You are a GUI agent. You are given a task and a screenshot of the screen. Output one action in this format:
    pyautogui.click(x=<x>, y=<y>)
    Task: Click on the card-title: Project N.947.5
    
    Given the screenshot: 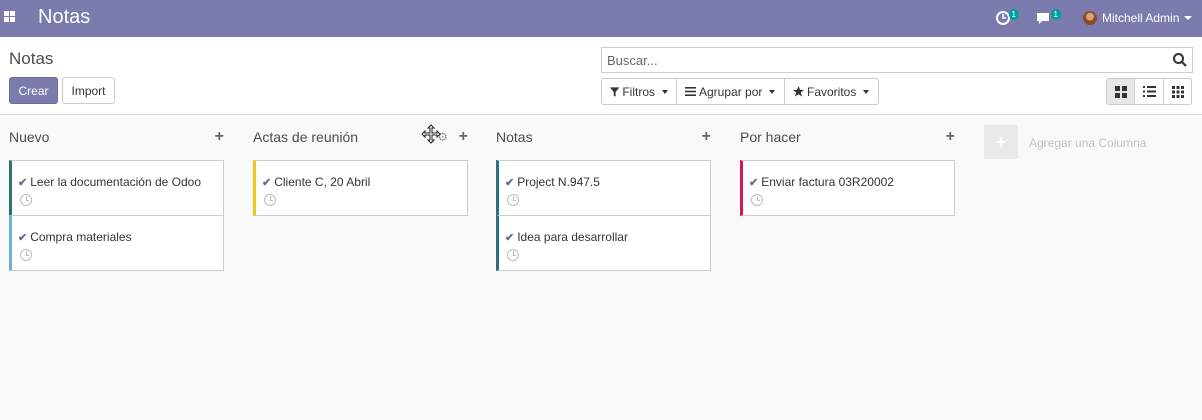 What is the action you would take?
    pyautogui.click(x=558, y=182)
    